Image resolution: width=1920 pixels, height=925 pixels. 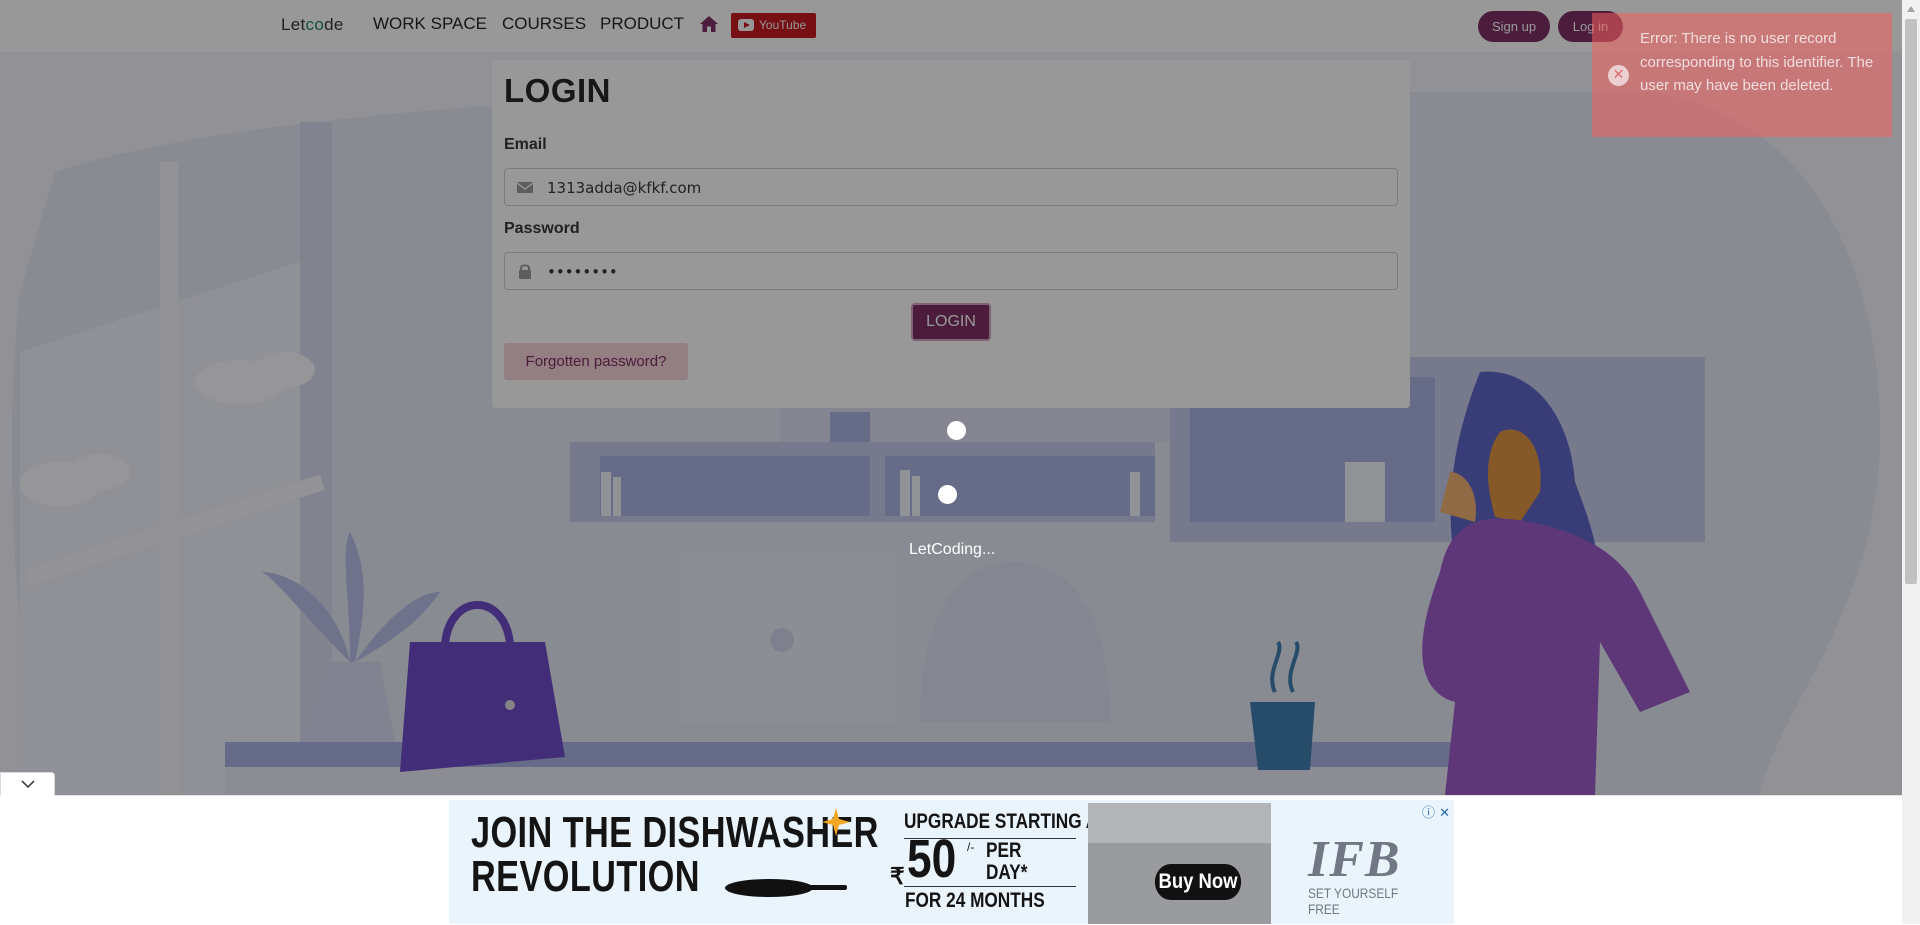 What do you see at coordinates (1198, 882) in the screenshot?
I see `buy-now-button: Buy Now` at bounding box center [1198, 882].